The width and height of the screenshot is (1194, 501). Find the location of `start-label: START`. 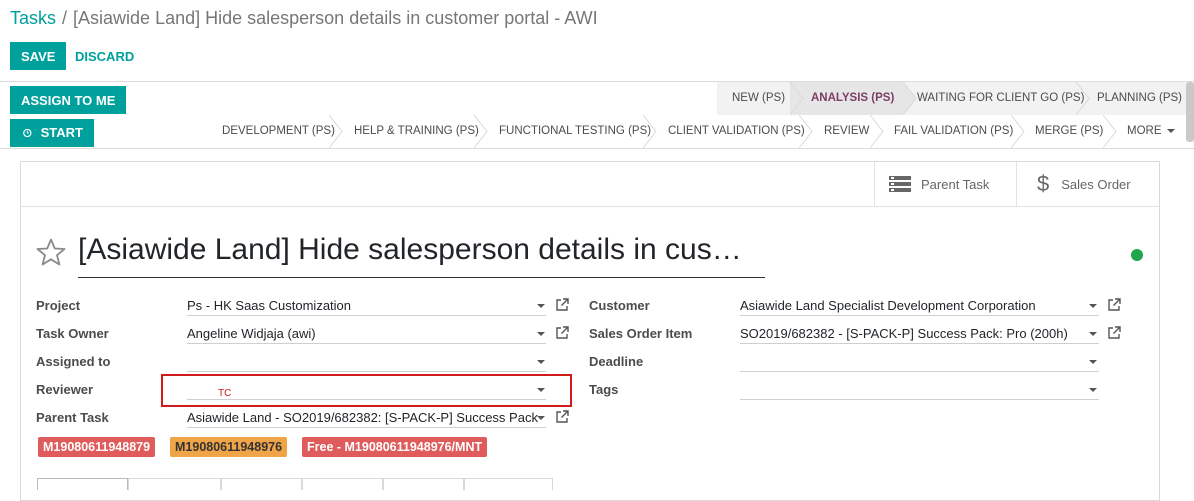

start-label: START is located at coordinates (61, 132).